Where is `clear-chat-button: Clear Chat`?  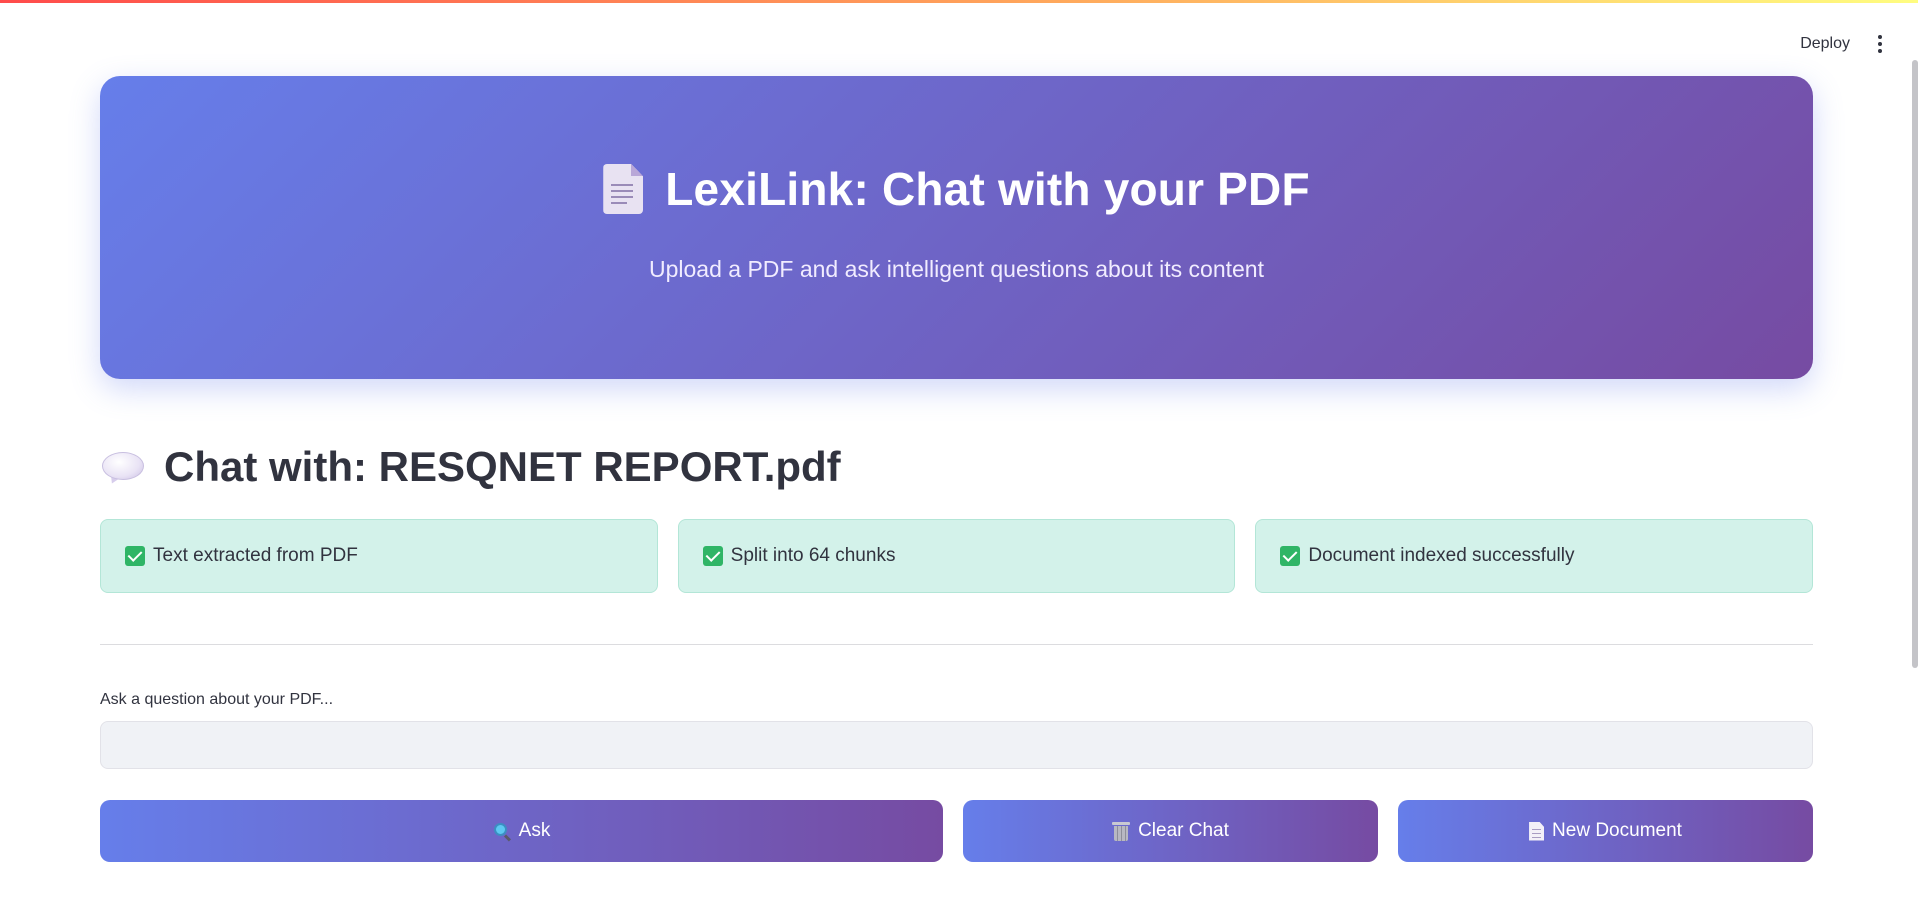
clear-chat-button: Clear Chat is located at coordinates (1170, 831).